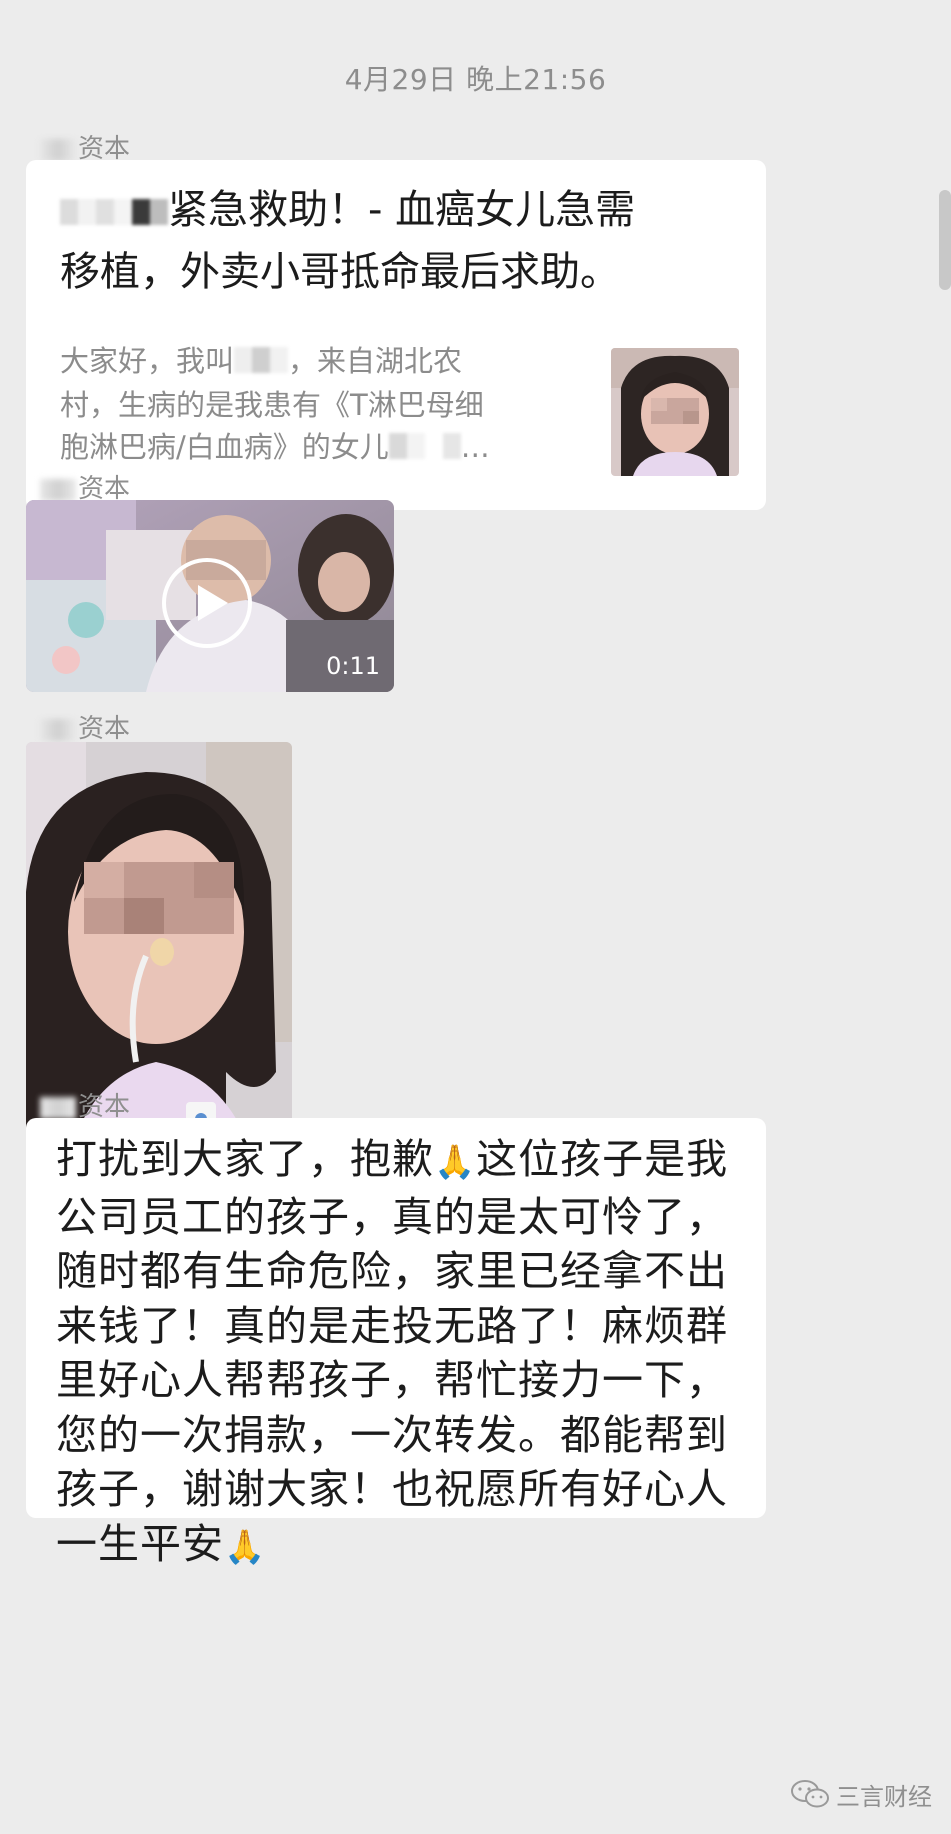 The height and width of the screenshot is (1834, 951). Describe the element at coordinates (58, 149) in the screenshot. I see `blurred-avatar` at that location.